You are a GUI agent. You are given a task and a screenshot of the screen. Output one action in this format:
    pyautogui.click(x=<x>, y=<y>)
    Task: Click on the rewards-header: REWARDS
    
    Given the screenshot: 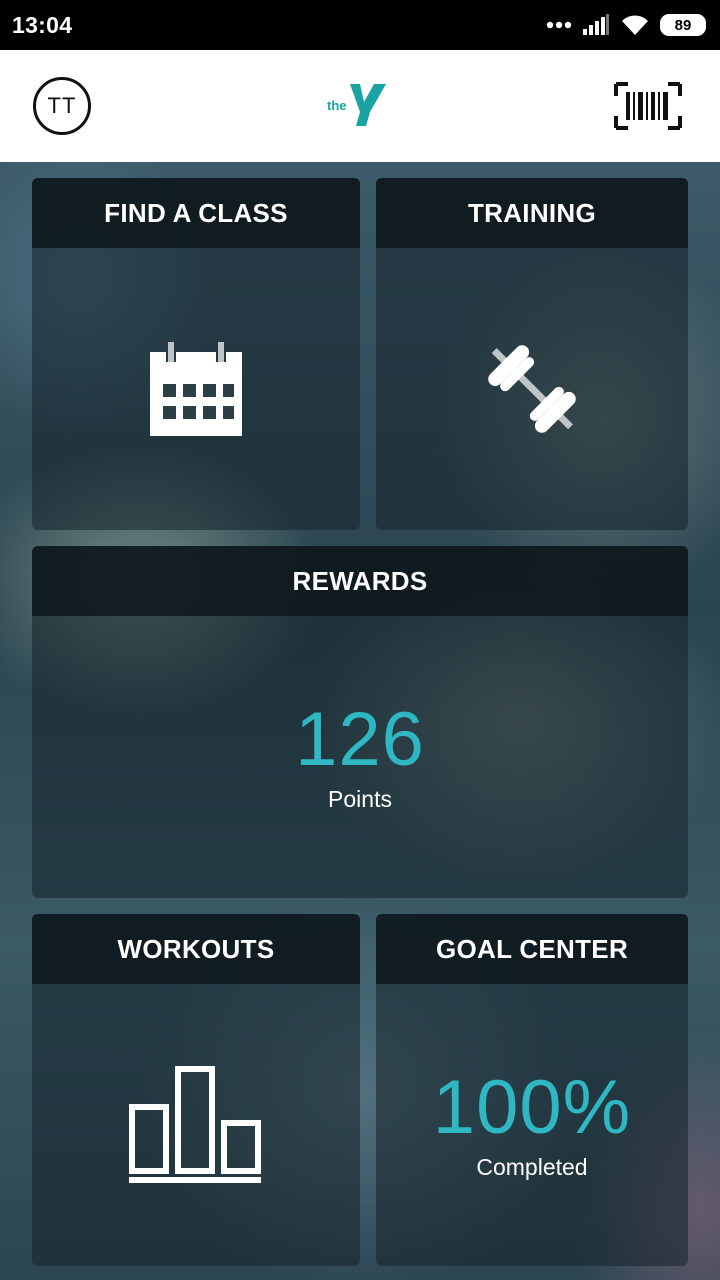 What is the action you would take?
    pyautogui.click(x=360, y=581)
    